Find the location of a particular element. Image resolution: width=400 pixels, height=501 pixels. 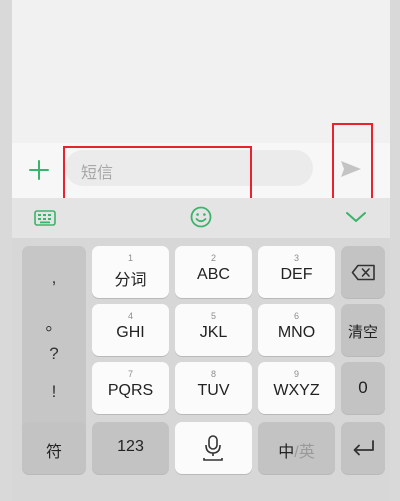

backspace-icon is located at coordinates (363, 272).